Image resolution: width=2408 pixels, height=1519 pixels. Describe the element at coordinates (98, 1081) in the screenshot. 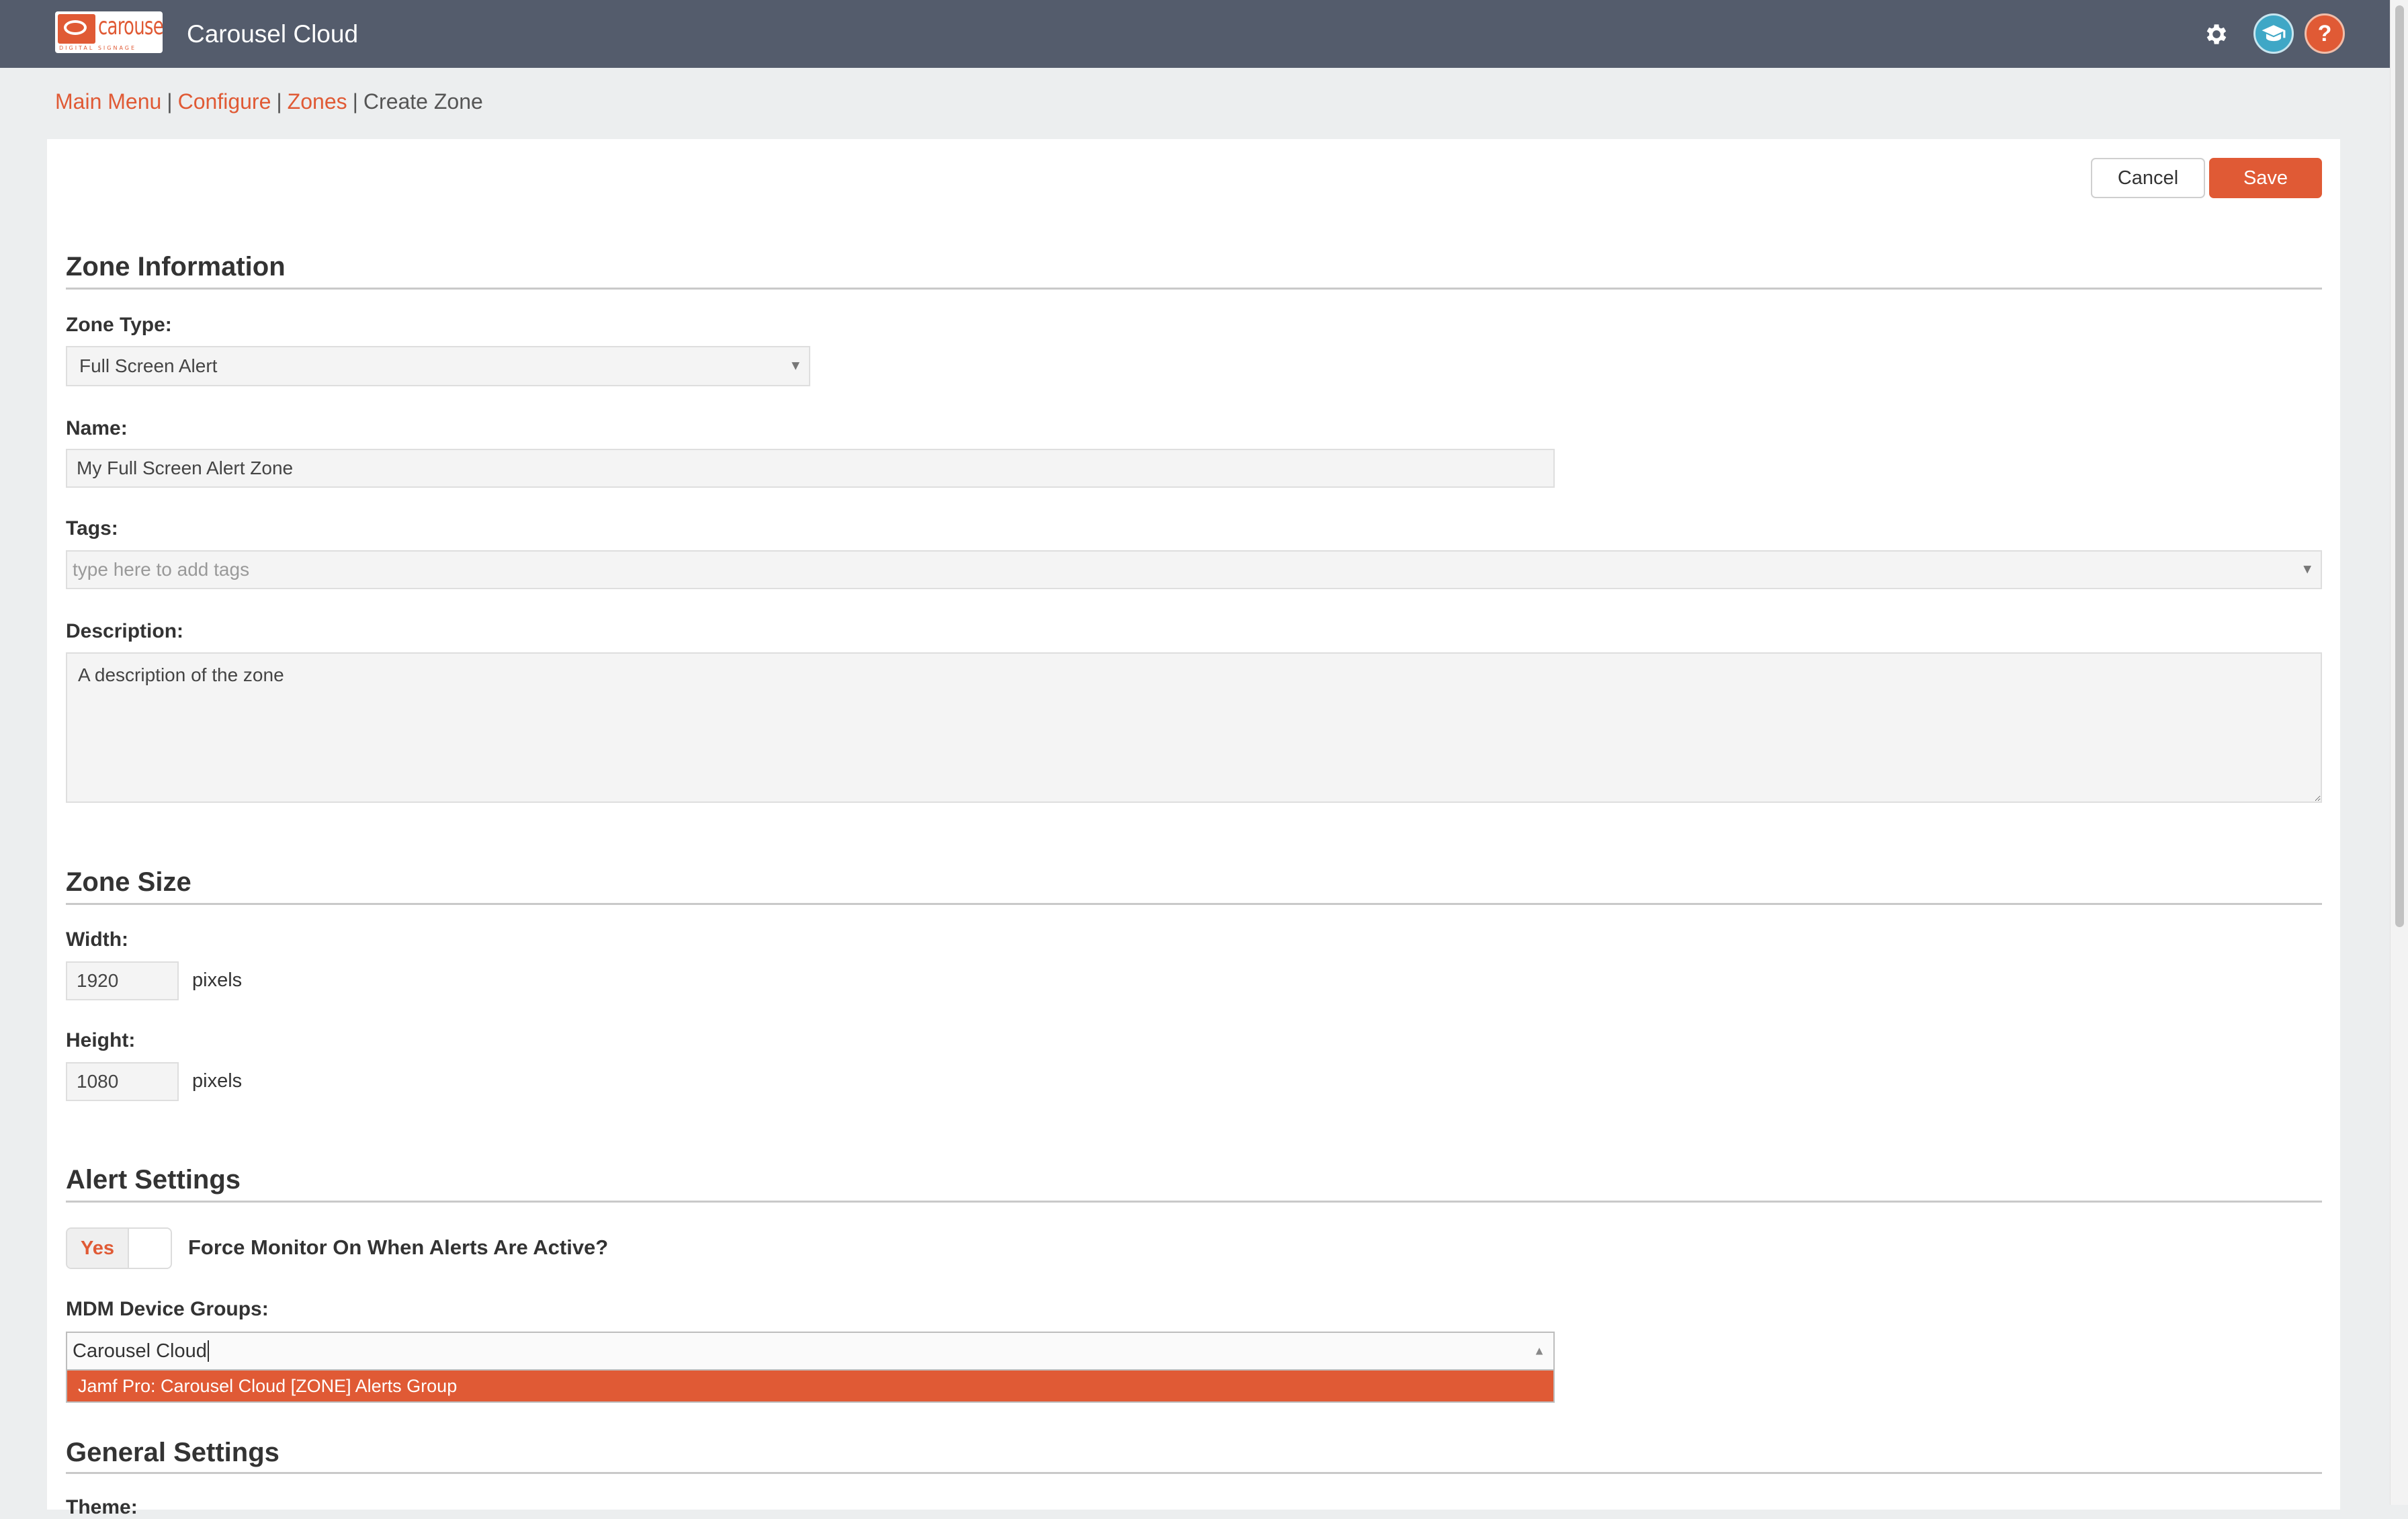

I see `height-value: 1080` at that location.